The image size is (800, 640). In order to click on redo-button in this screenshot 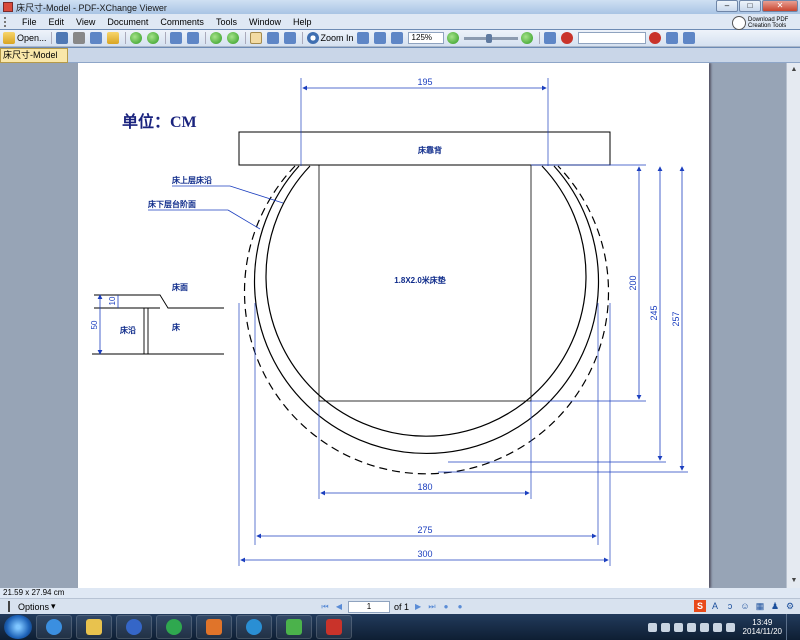, I will do `click(193, 38)`.